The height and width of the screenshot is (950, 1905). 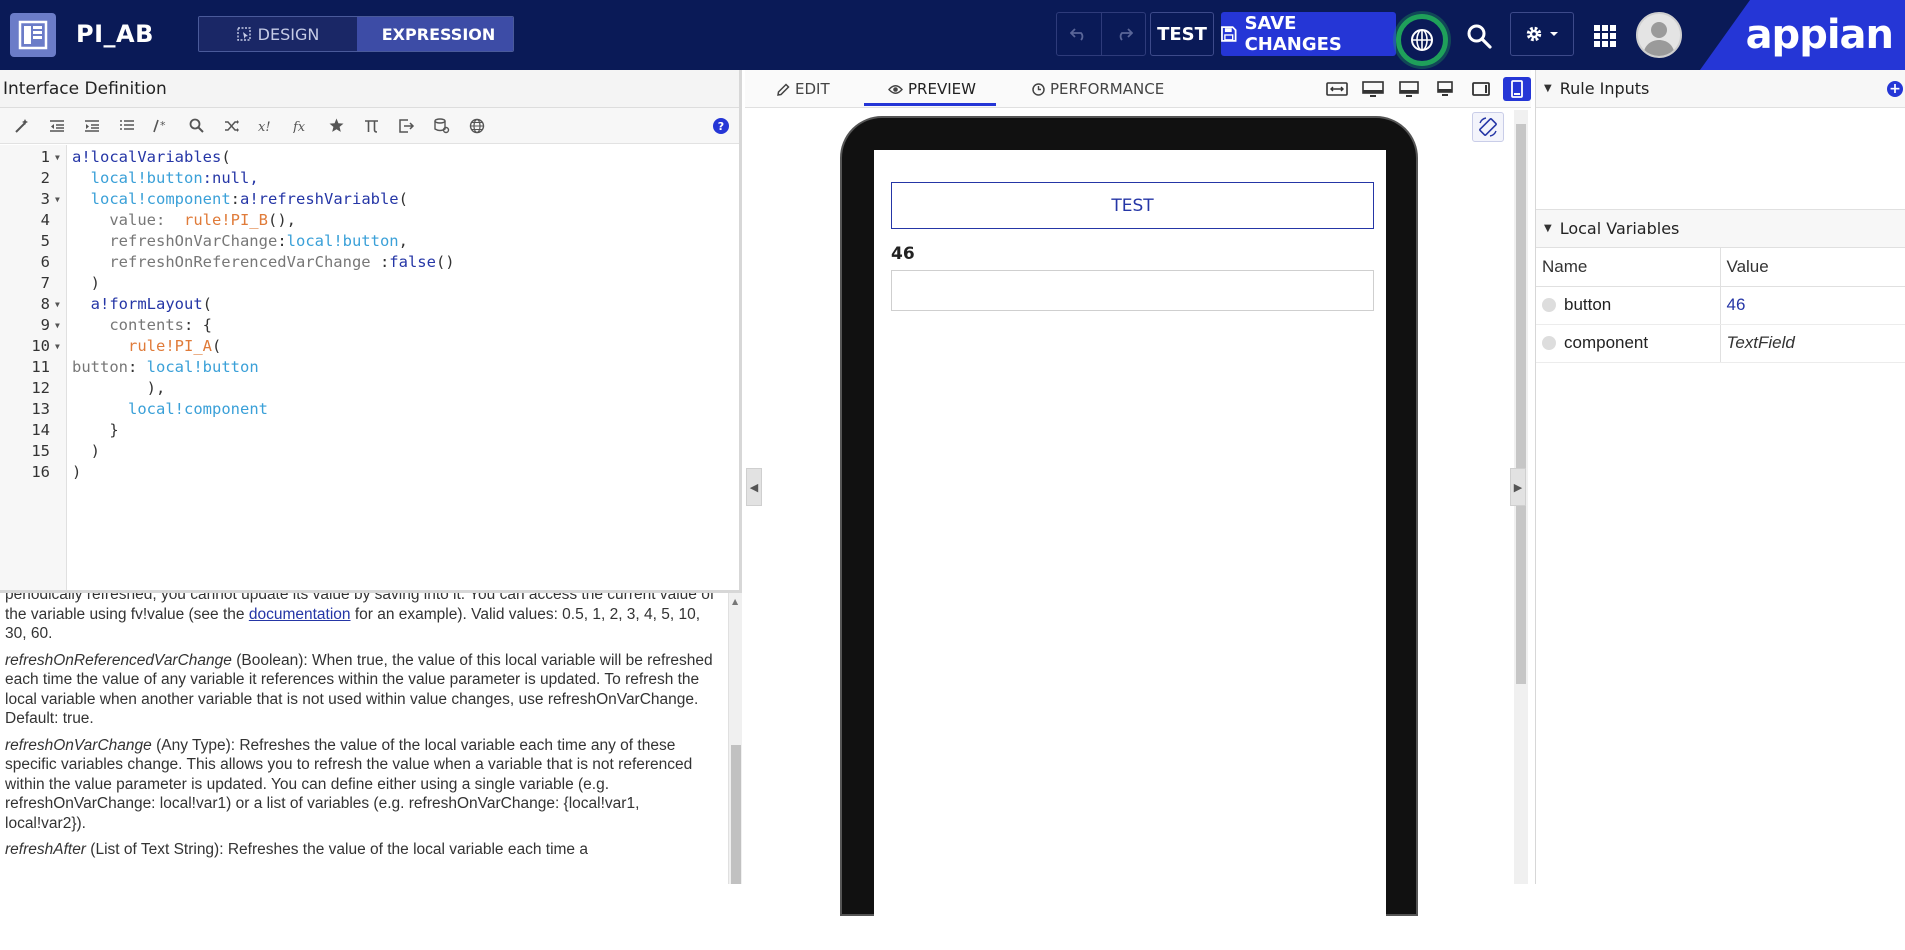 What do you see at coordinates (33, 35) in the screenshot?
I see `interface-object-icon` at bounding box center [33, 35].